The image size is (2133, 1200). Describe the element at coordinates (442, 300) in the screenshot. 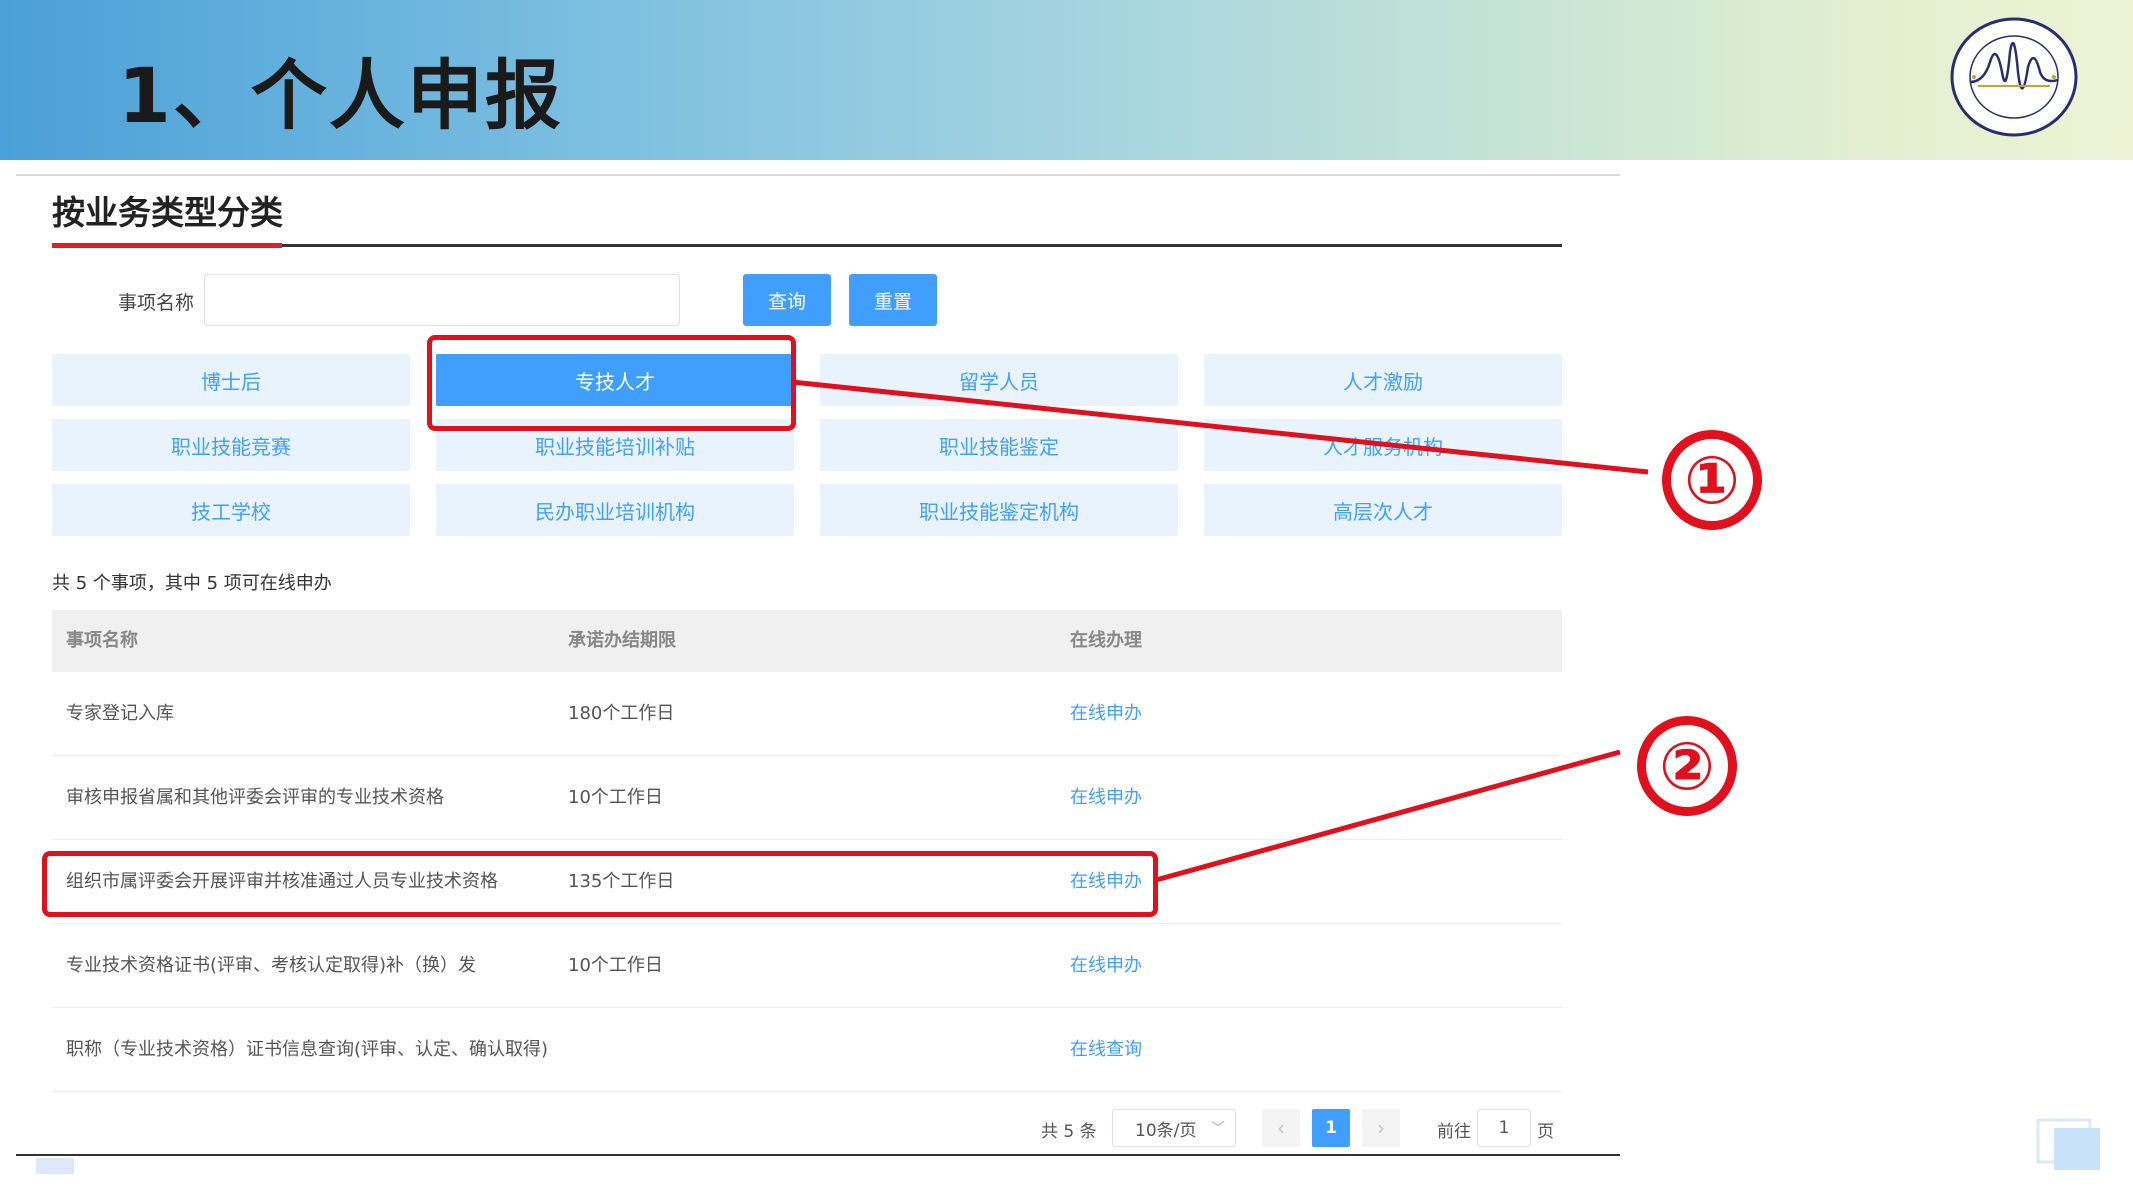

I see `search-input` at that location.